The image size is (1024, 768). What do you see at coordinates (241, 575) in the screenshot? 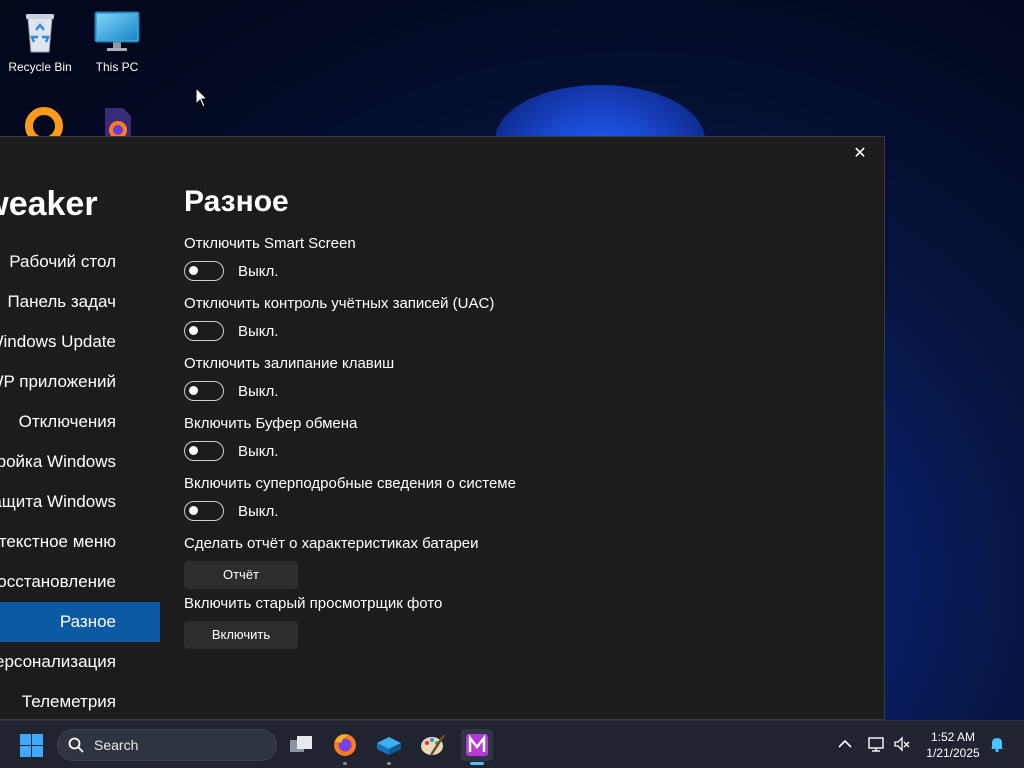
I see `battery-report-button: Отчёт` at bounding box center [241, 575].